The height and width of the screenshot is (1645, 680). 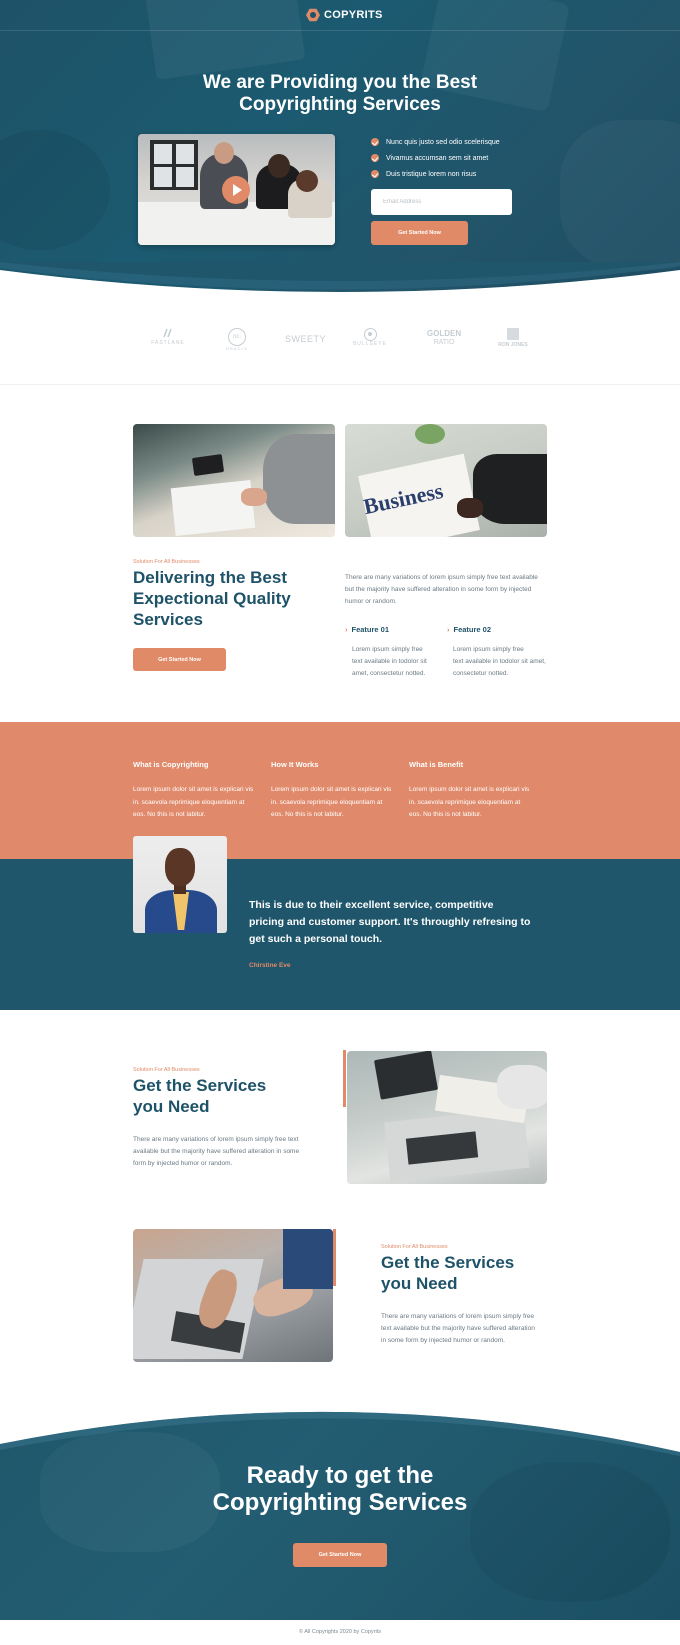 What do you see at coordinates (447, 1117) in the screenshot?
I see `laptop-analysis-photo` at bounding box center [447, 1117].